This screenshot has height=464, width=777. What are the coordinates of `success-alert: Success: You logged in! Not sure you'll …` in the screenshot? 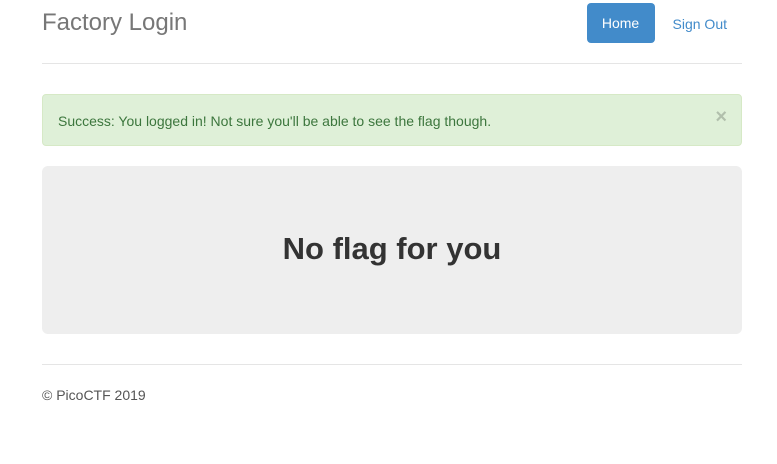 It's located at (392, 120).